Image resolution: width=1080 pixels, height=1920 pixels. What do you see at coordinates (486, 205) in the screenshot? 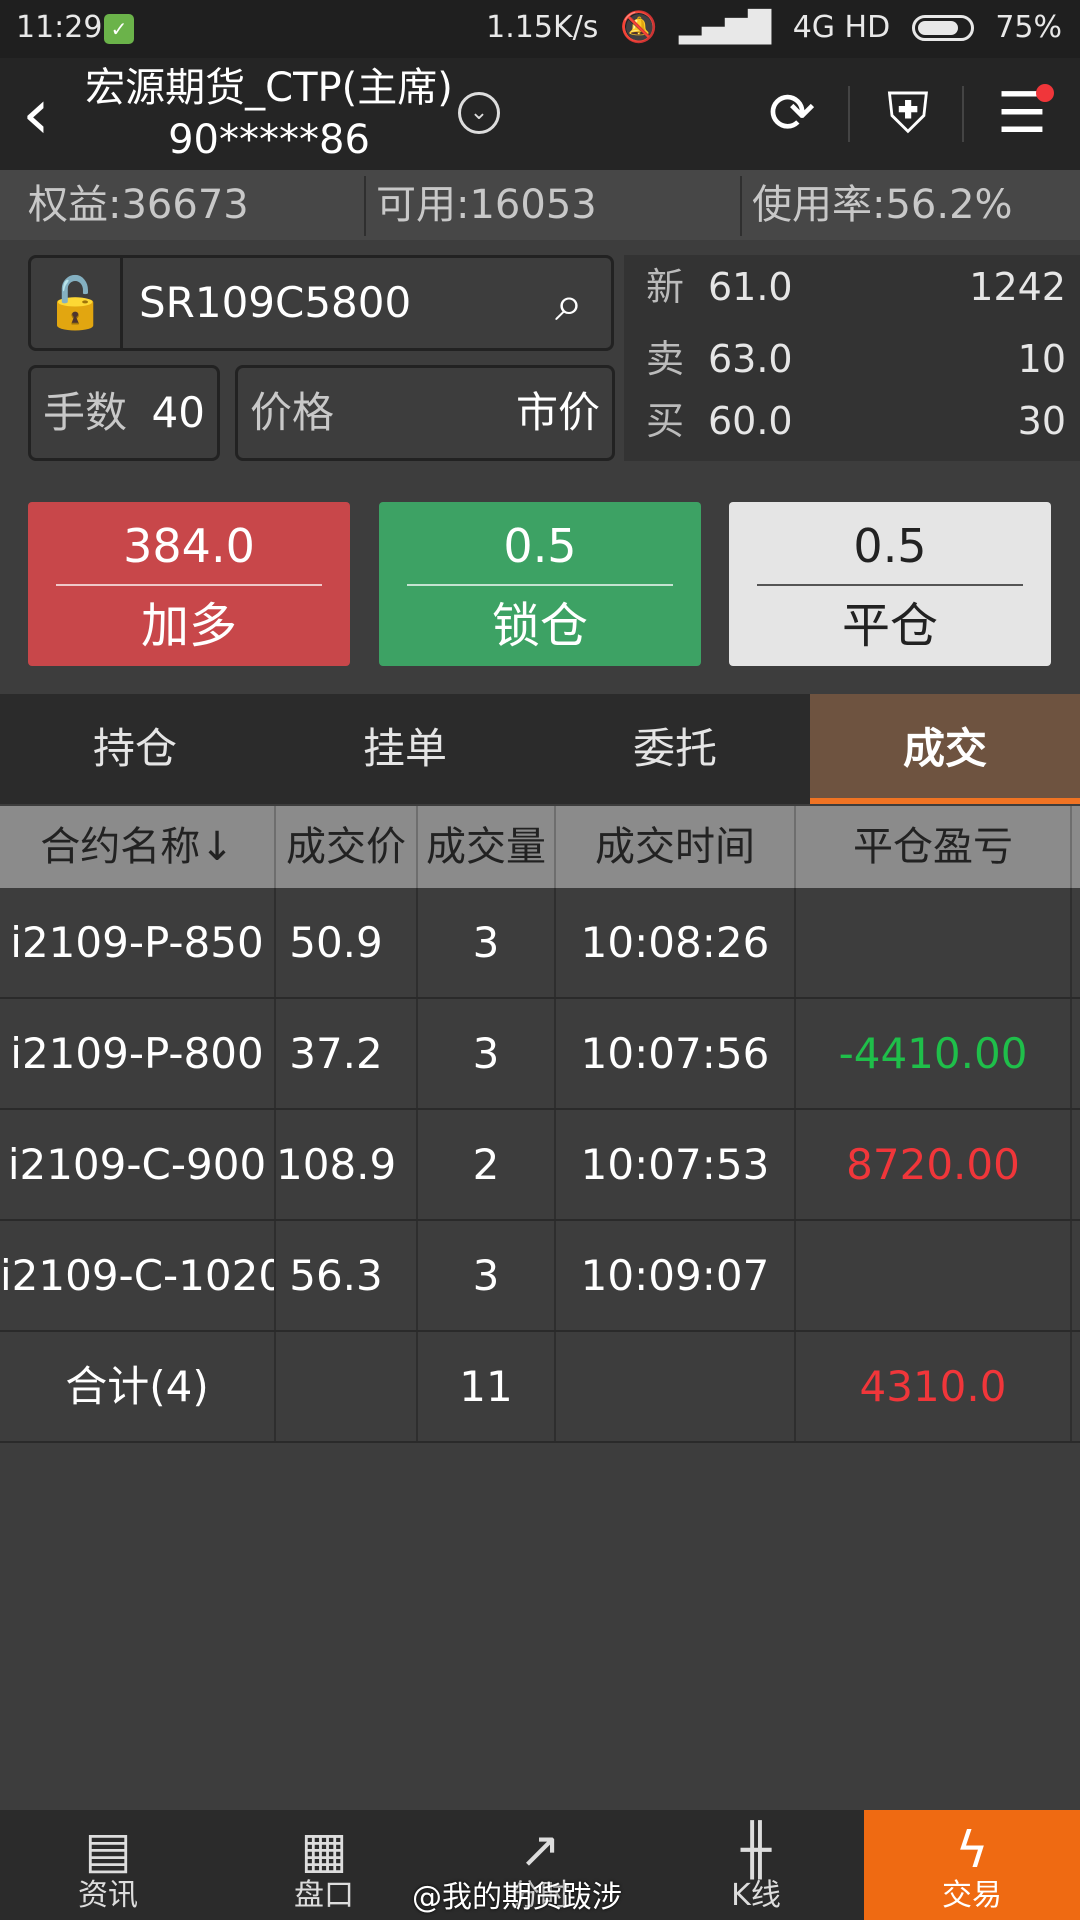
I see `available-funds: 可用:16053` at bounding box center [486, 205].